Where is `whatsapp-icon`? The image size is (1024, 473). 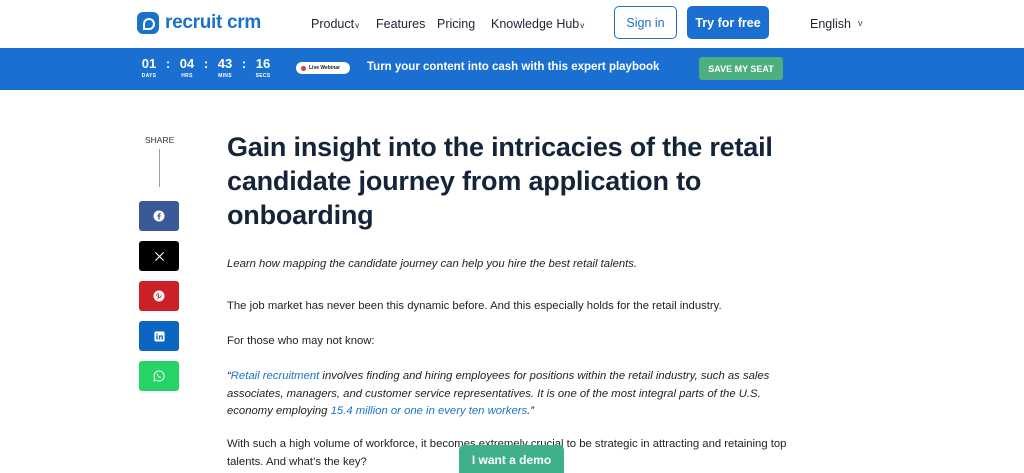 whatsapp-icon is located at coordinates (159, 376).